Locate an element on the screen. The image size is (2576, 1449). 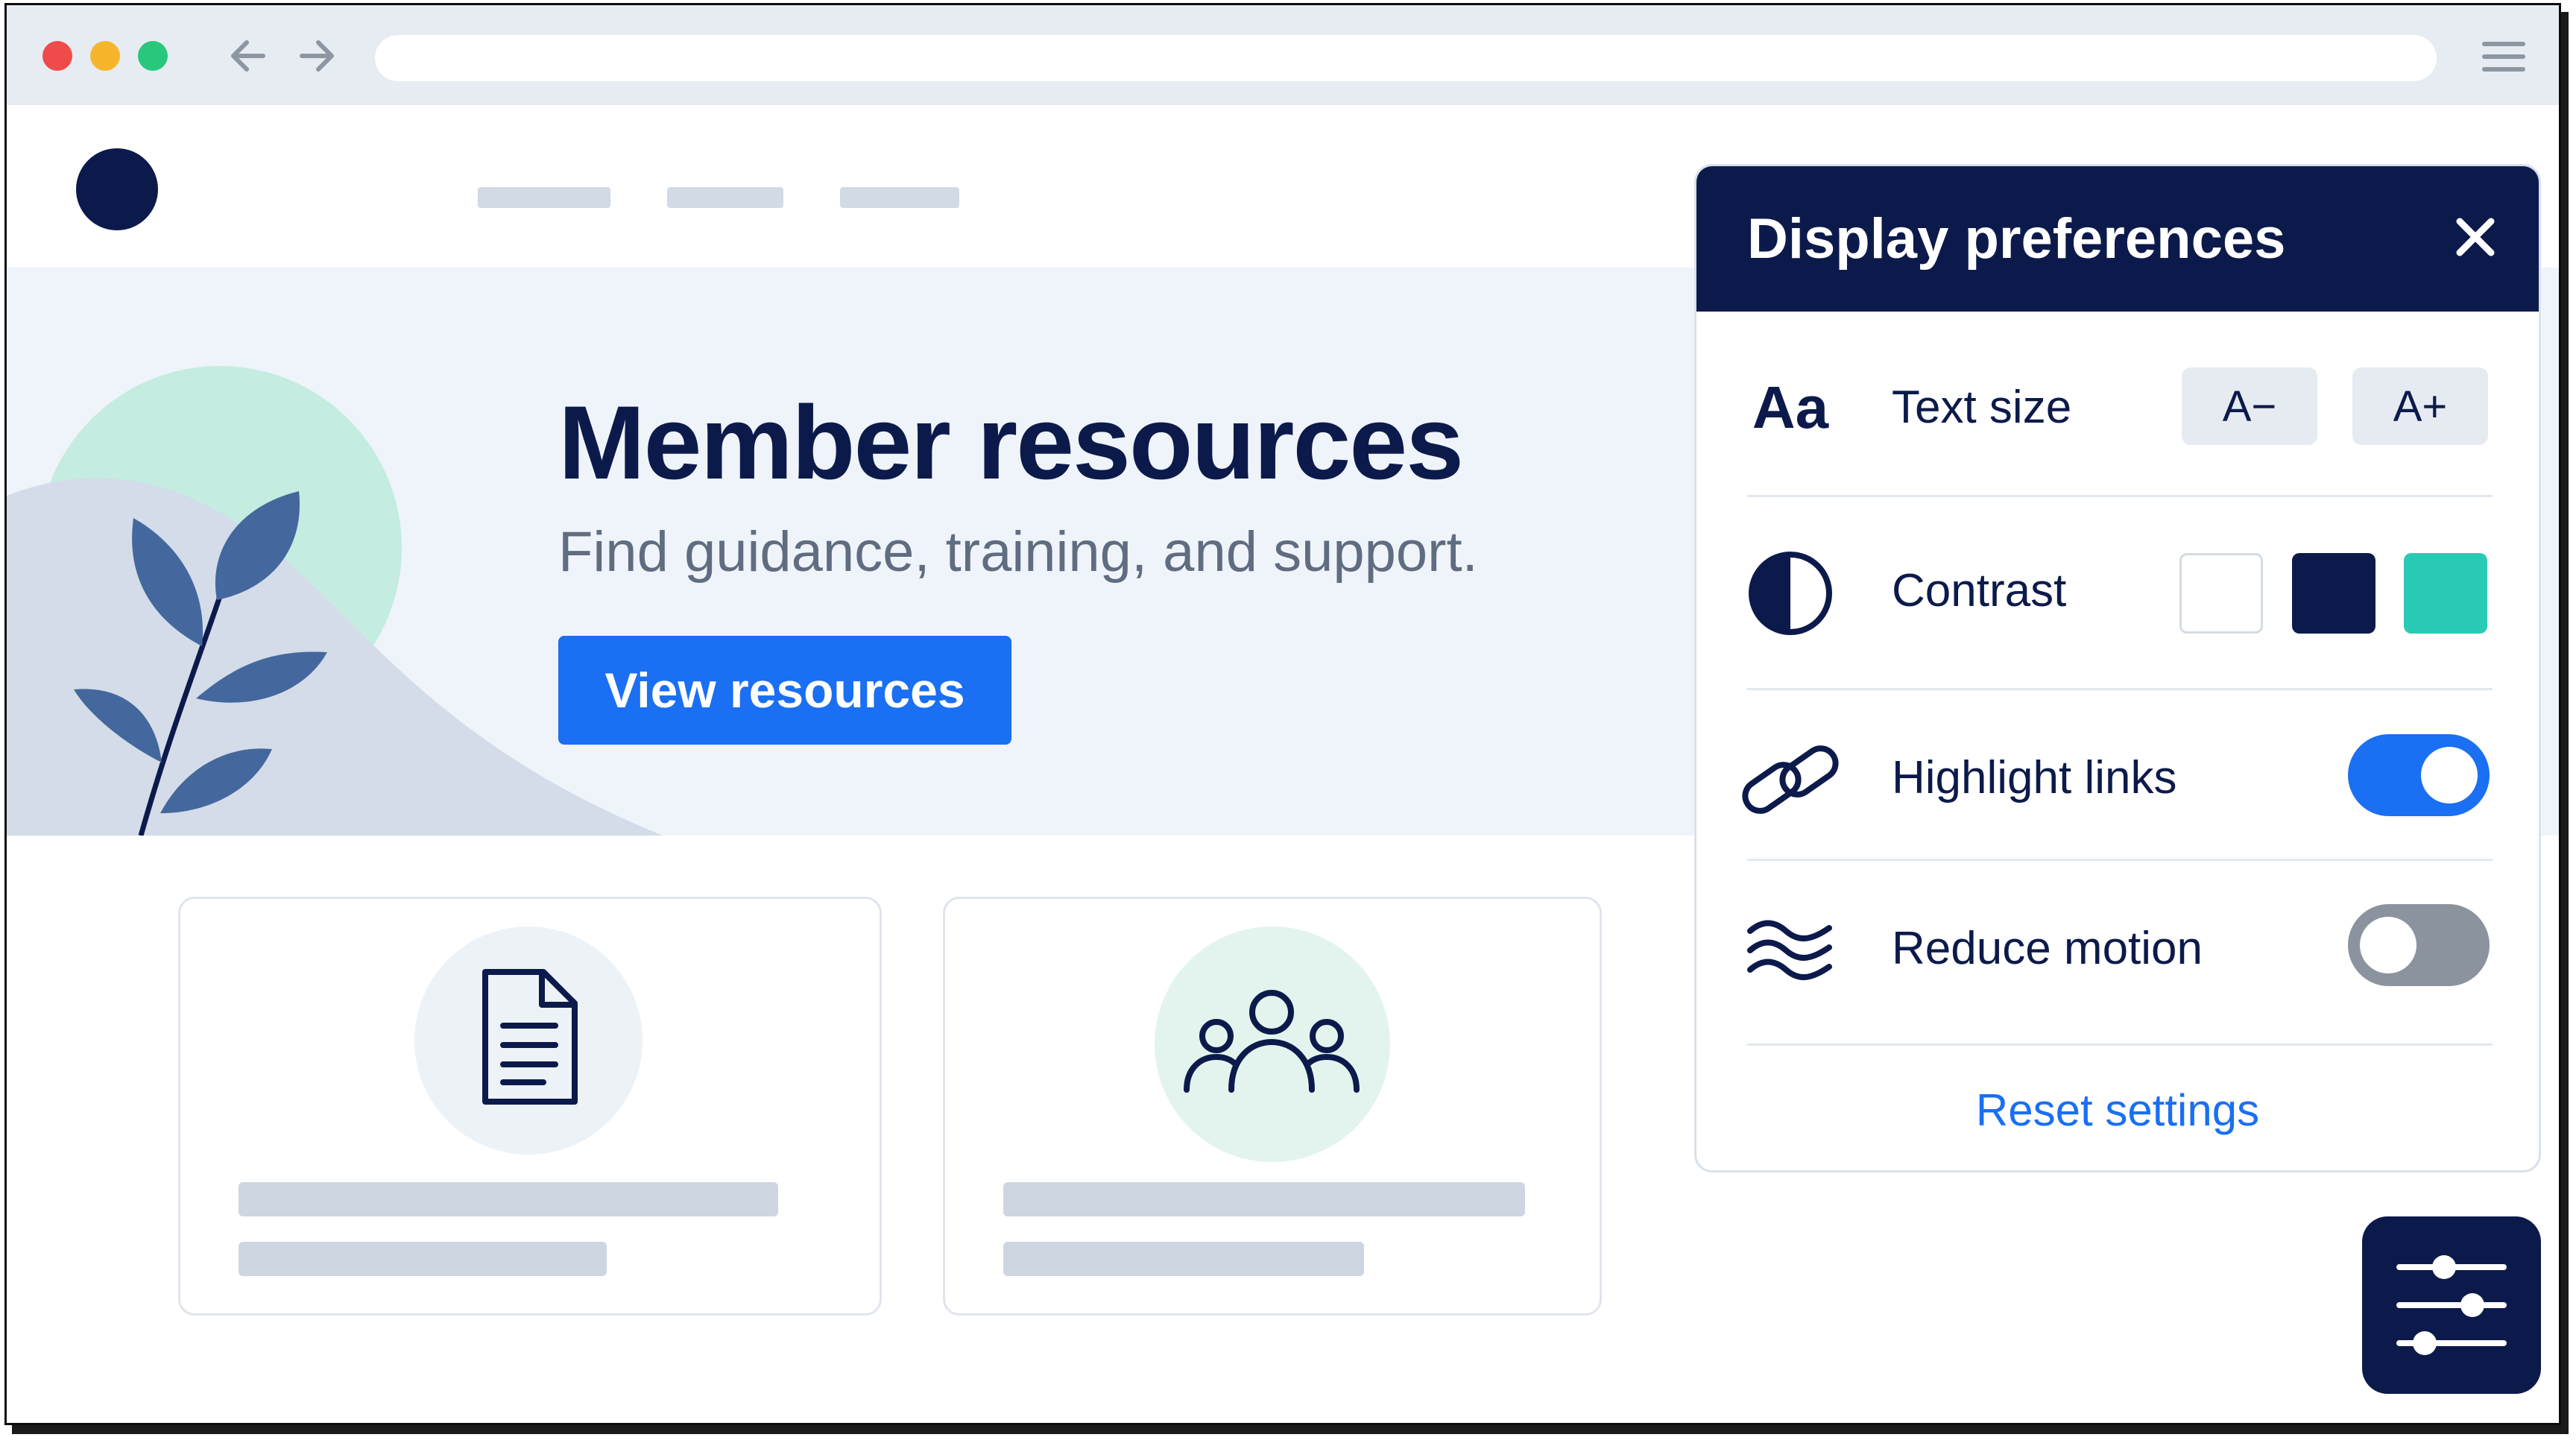
text-size-icon: Aa is located at coordinates (1791, 407).